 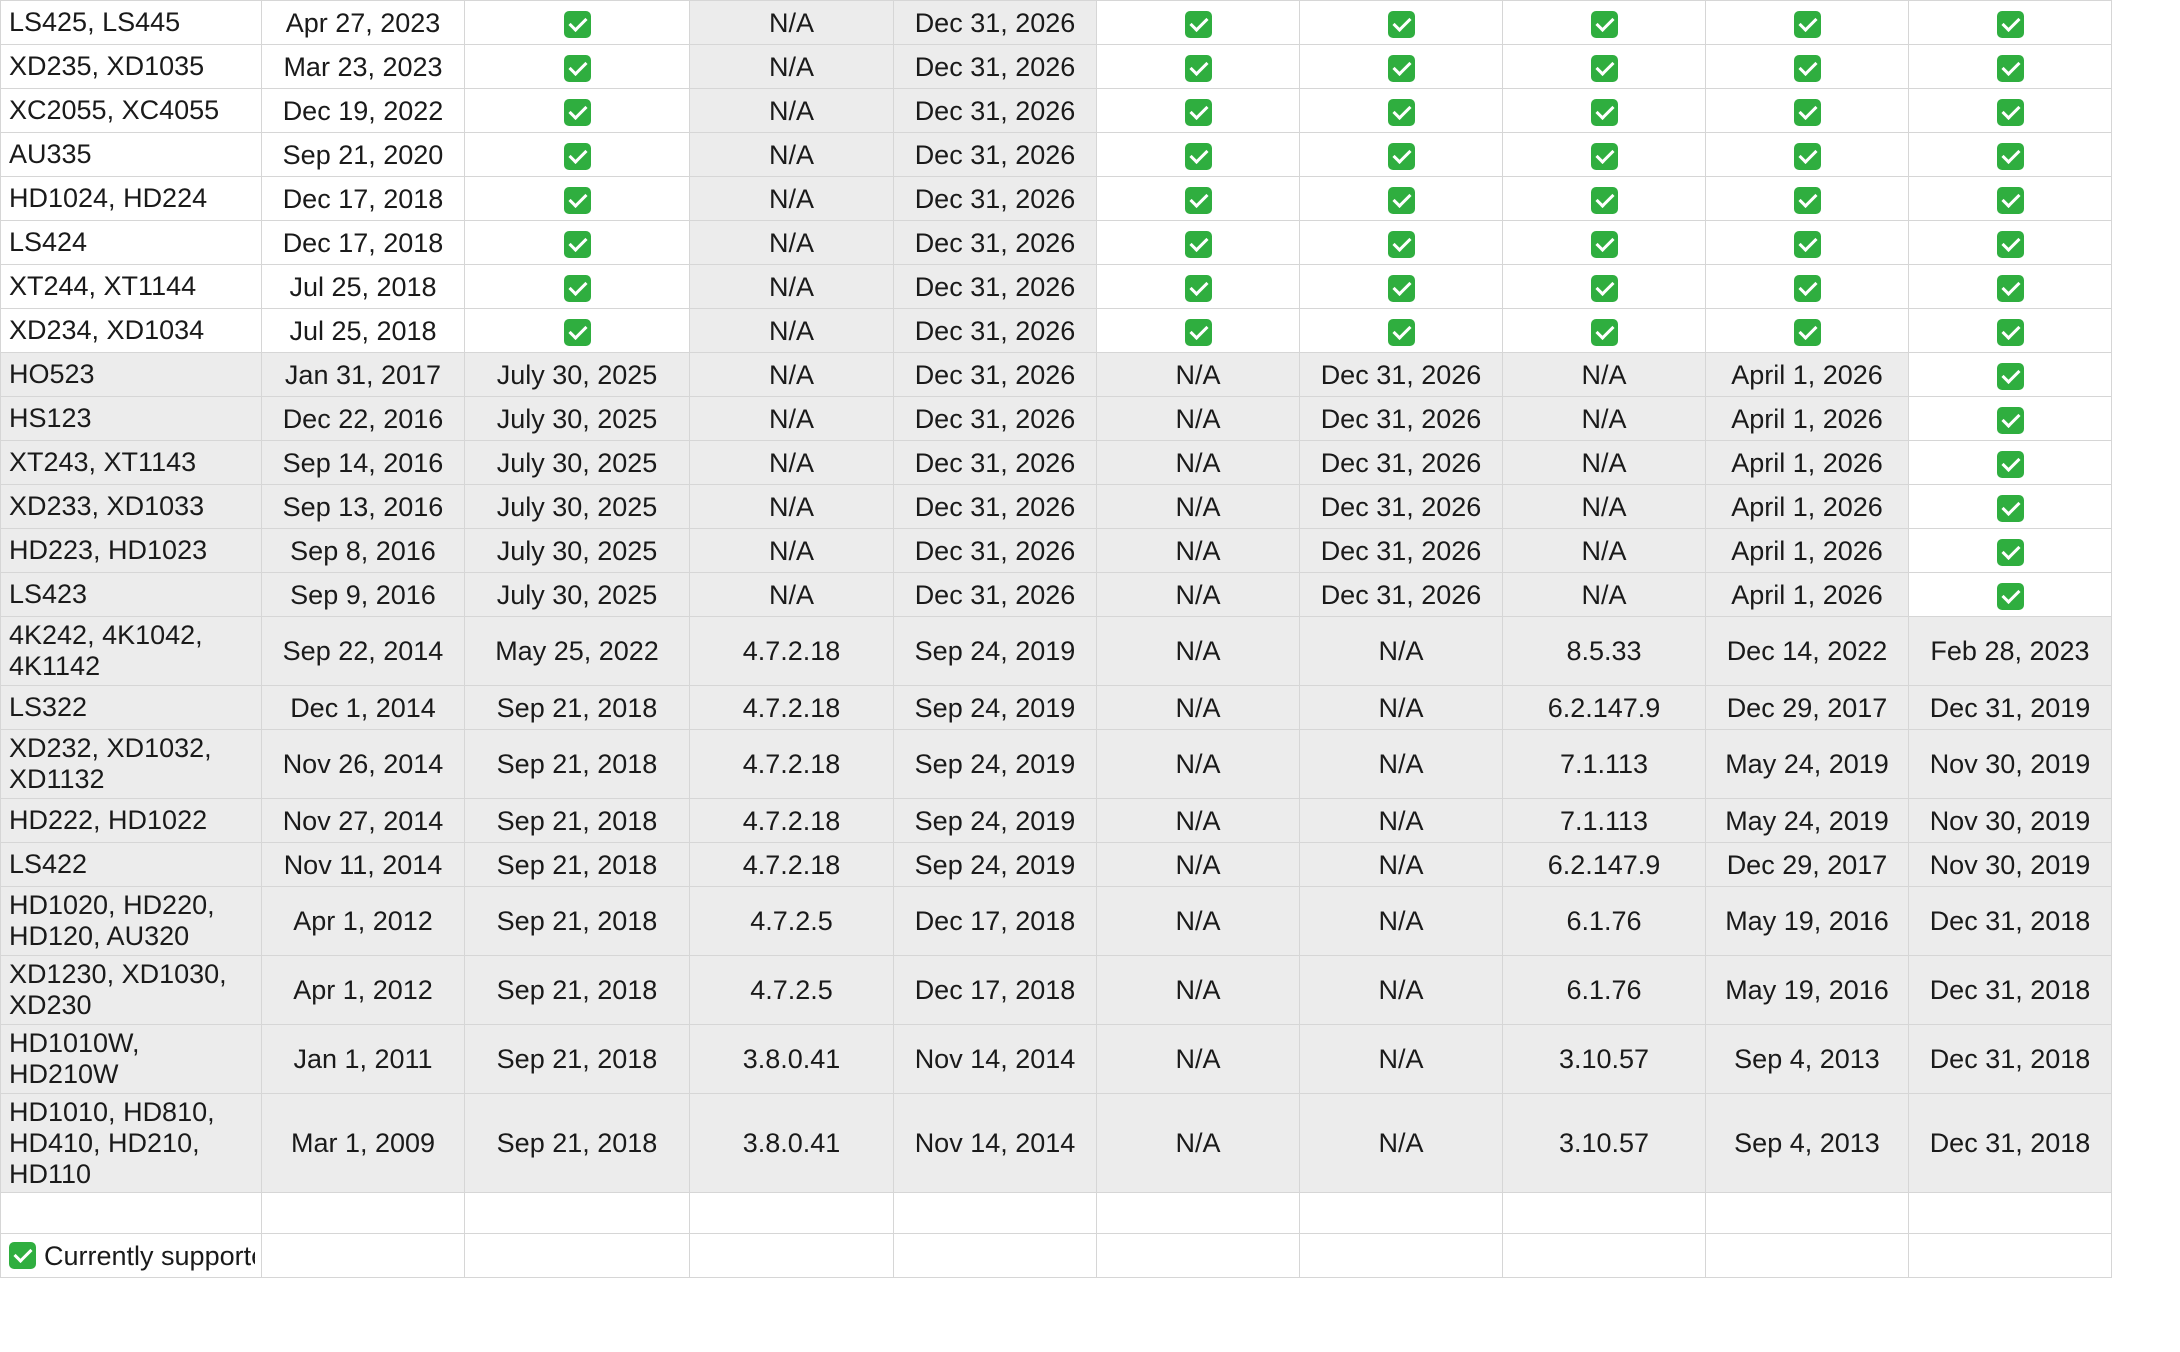 What do you see at coordinates (577, 651) in the screenshot?
I see `cell-col-c: May 25, 2022` at bounding box center [577, 651].